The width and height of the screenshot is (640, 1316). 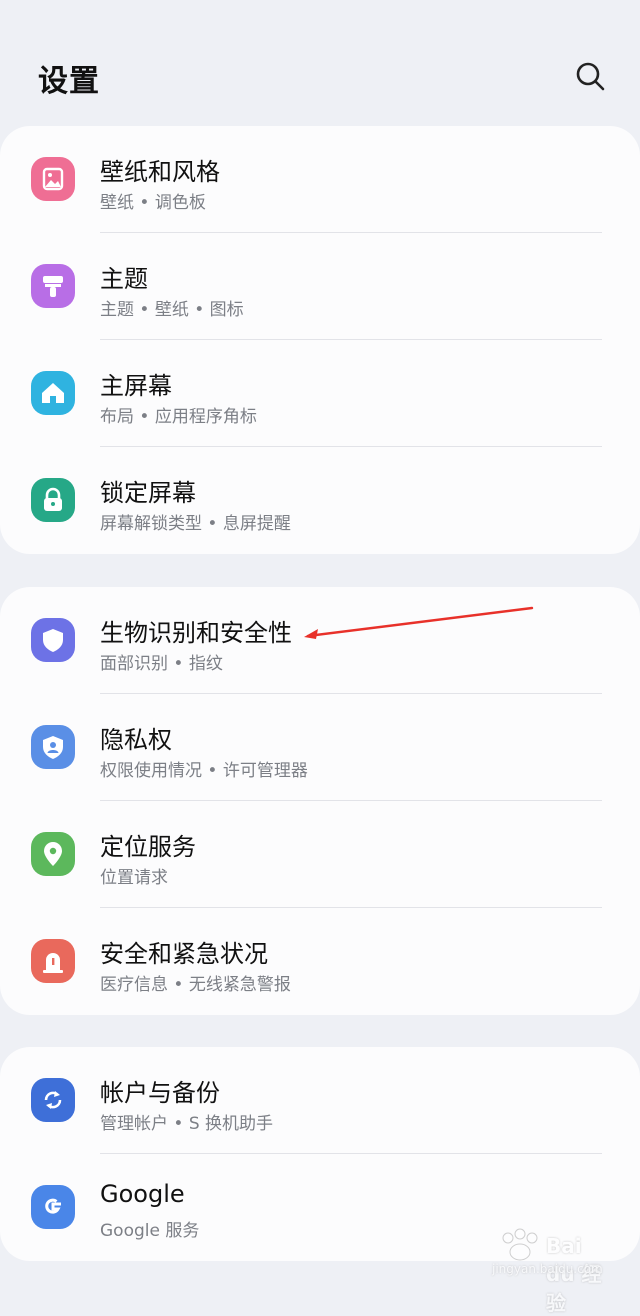 I want to click on search-button, so click(x=590, y=76).